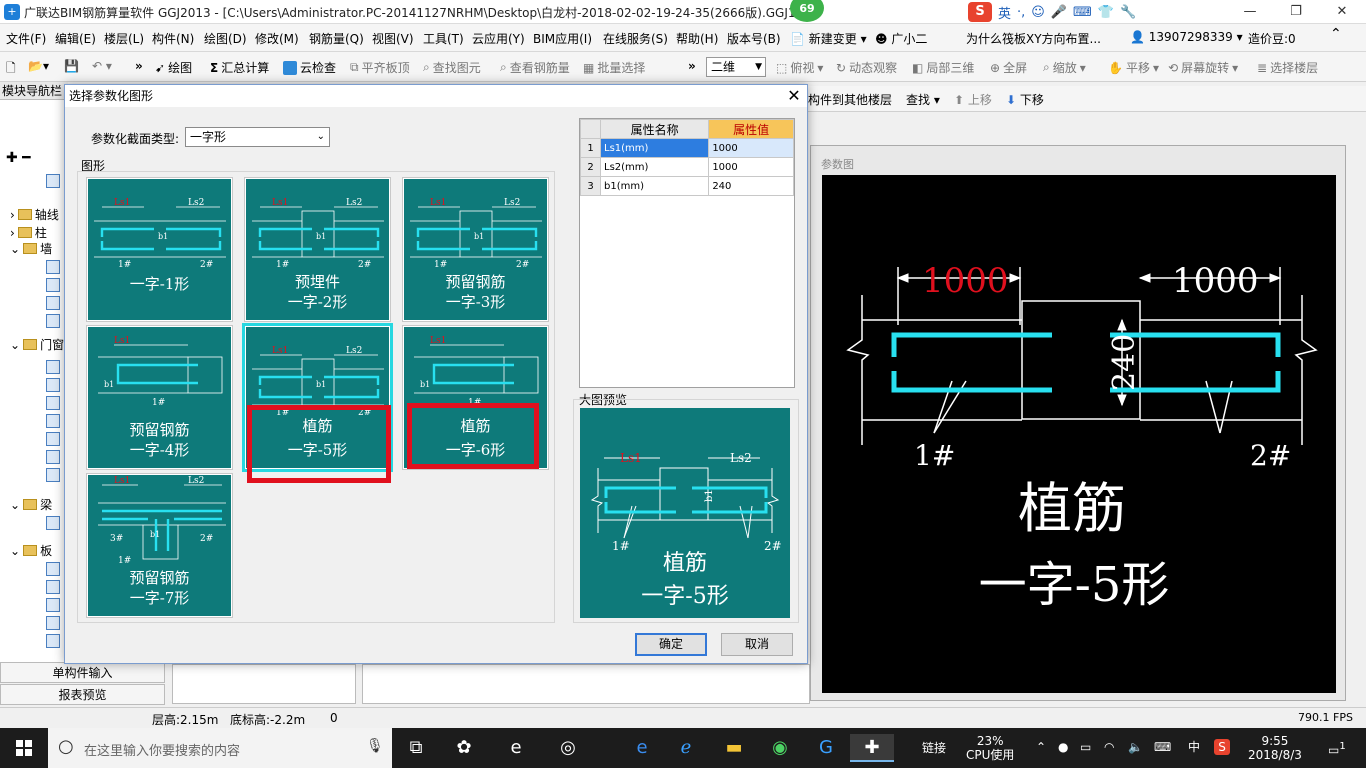 Image resolution: width=1366 pixels, height=768 pixels. Describe the element at coordinates (1186, 40) in the screenshot. I see `account-phone: 👤 13907298339 ▾` at that location.